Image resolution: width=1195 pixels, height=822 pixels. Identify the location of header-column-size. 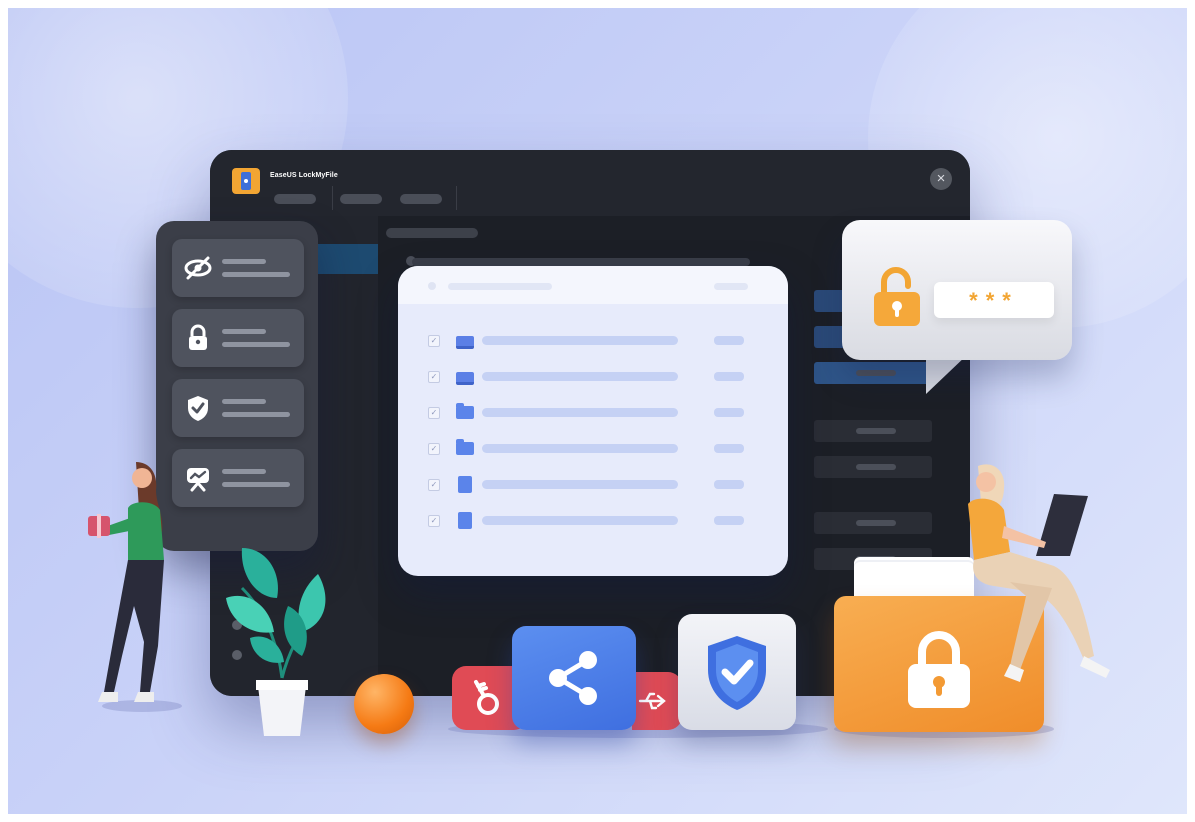
(731, 286).